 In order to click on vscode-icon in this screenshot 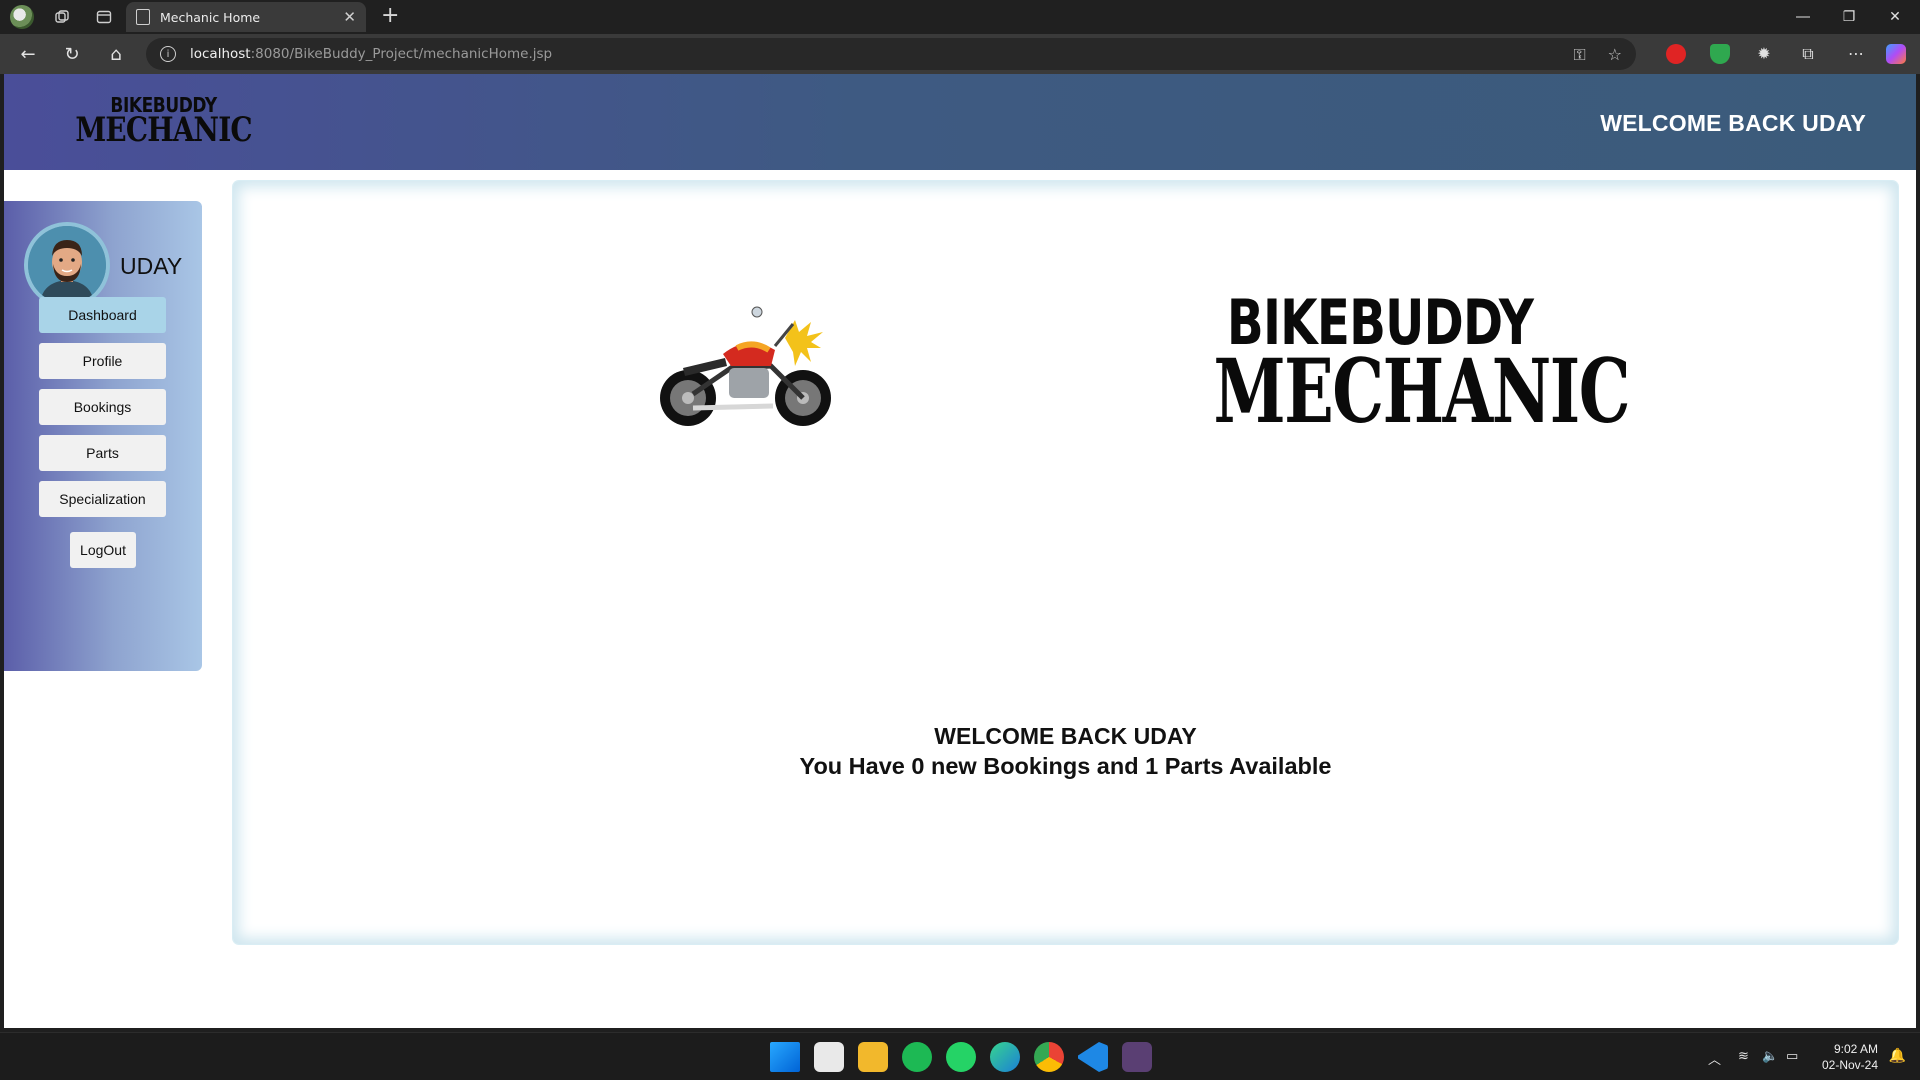, I will do `click(1093, 1057)`.